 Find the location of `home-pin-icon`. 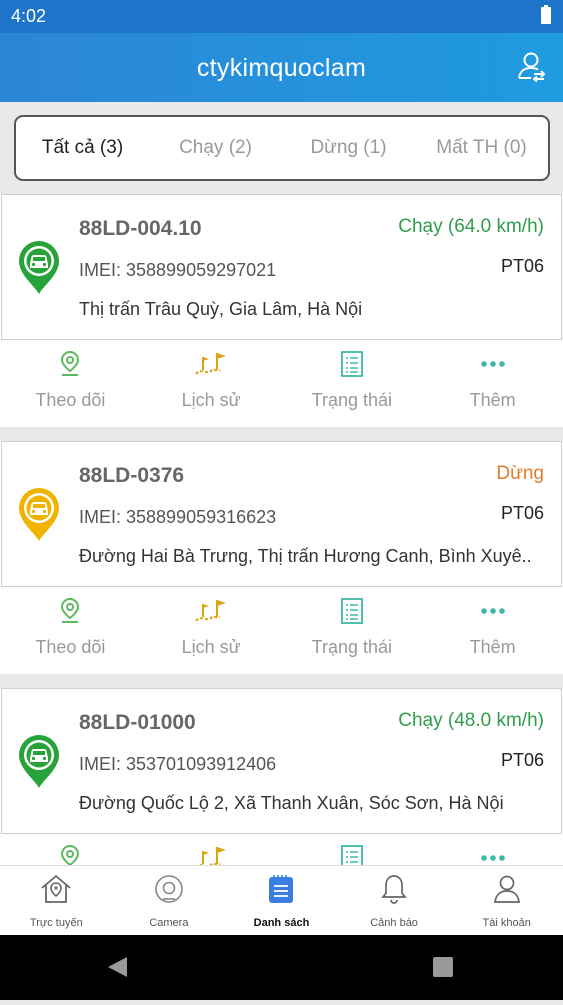

home-pin-icon is located at coordinates (56, 888).